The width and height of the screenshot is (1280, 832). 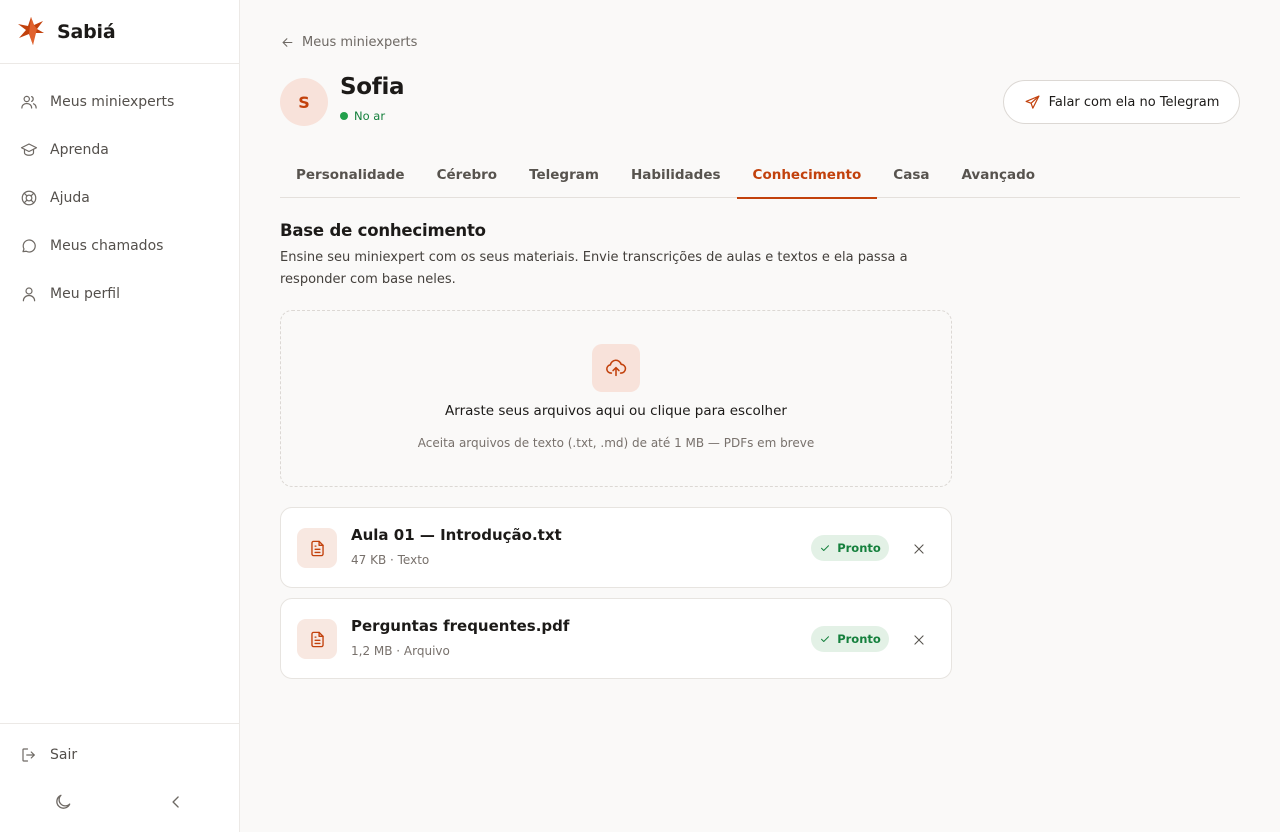 I want to click on logout-button: Sair, so click(x=119, y=755).